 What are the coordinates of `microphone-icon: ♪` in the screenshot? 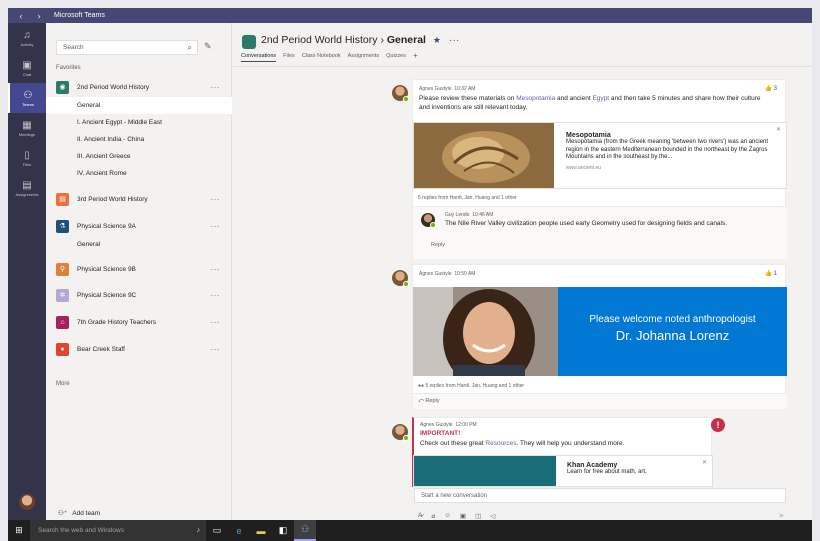 It's located at (199, 530).